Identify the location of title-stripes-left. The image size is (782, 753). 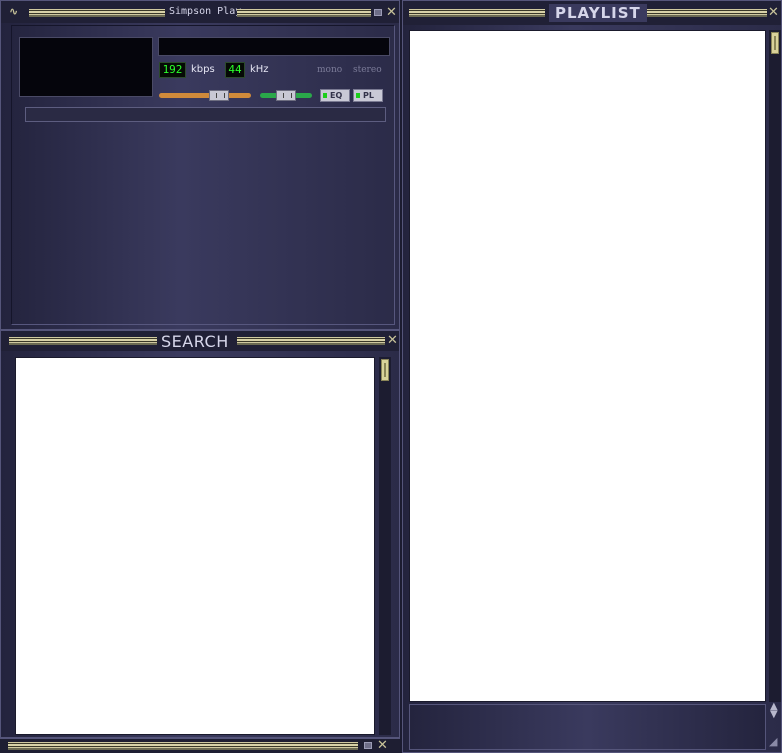
(97, 13).